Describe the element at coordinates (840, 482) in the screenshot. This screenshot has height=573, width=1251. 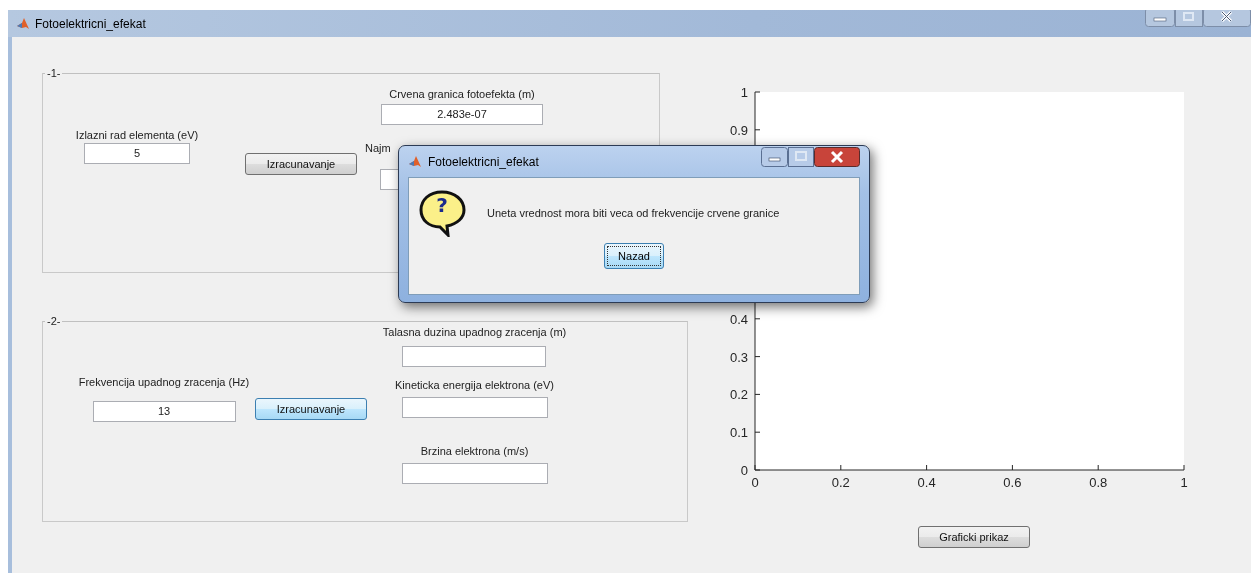
I see `x-tick-label: 0.2` at that location.